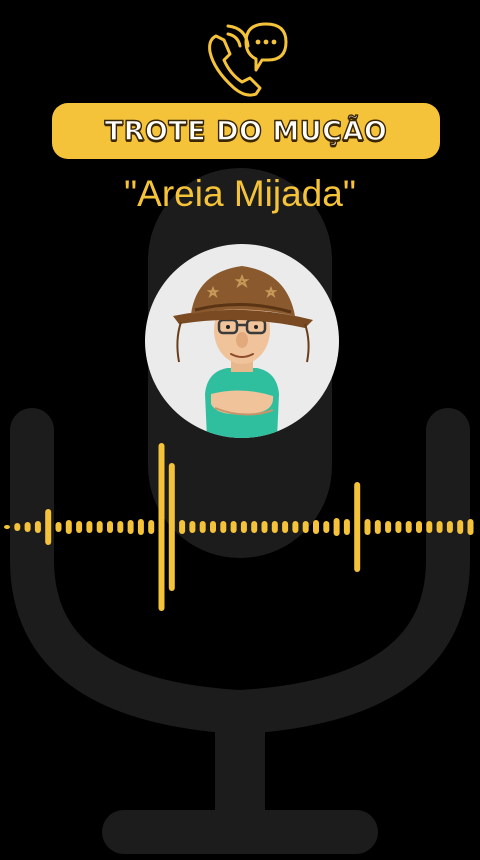 This screenshot has width=480, height=860. I want to click on title-banner: TROTE DO MUÇÃO, so click(246, 131).